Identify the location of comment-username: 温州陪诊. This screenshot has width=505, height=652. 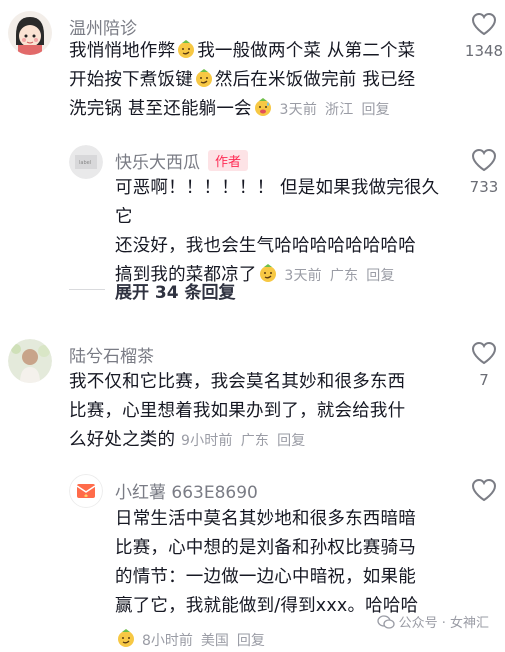
(103, 26).